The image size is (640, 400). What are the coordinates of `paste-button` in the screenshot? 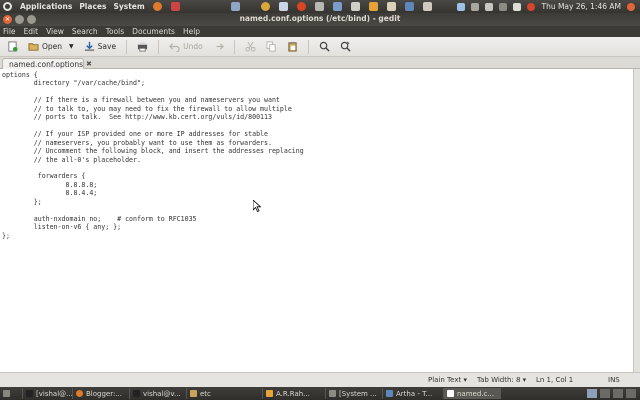 It's located at (292, 47).